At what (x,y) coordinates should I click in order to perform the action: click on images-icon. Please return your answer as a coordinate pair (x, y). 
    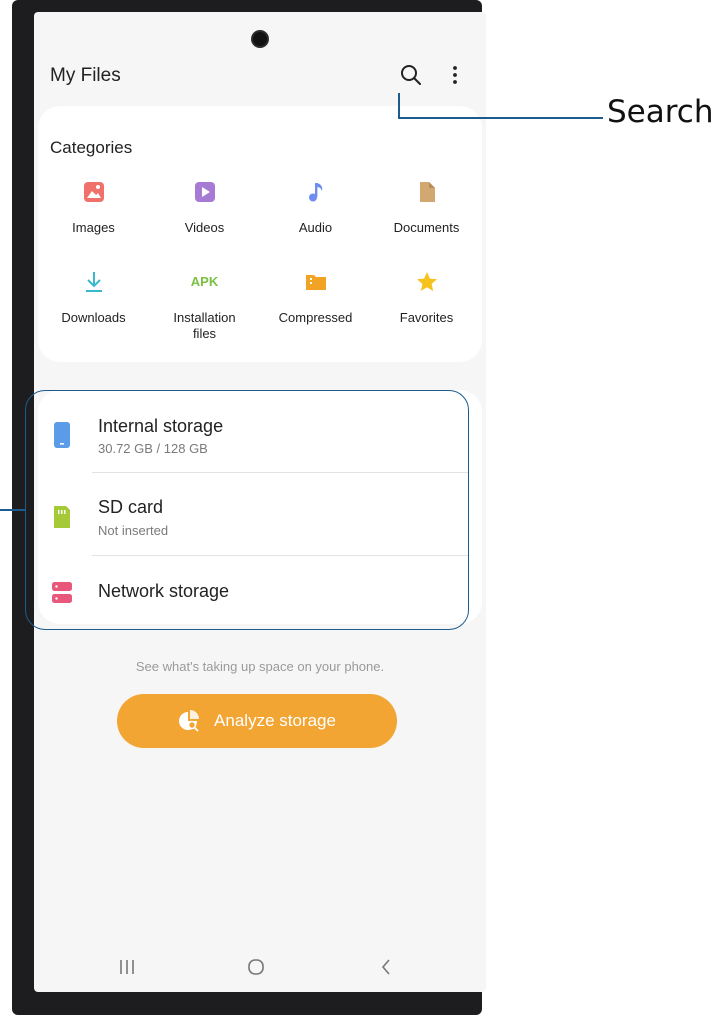
    Looking at the image, I should click on (93, 192).